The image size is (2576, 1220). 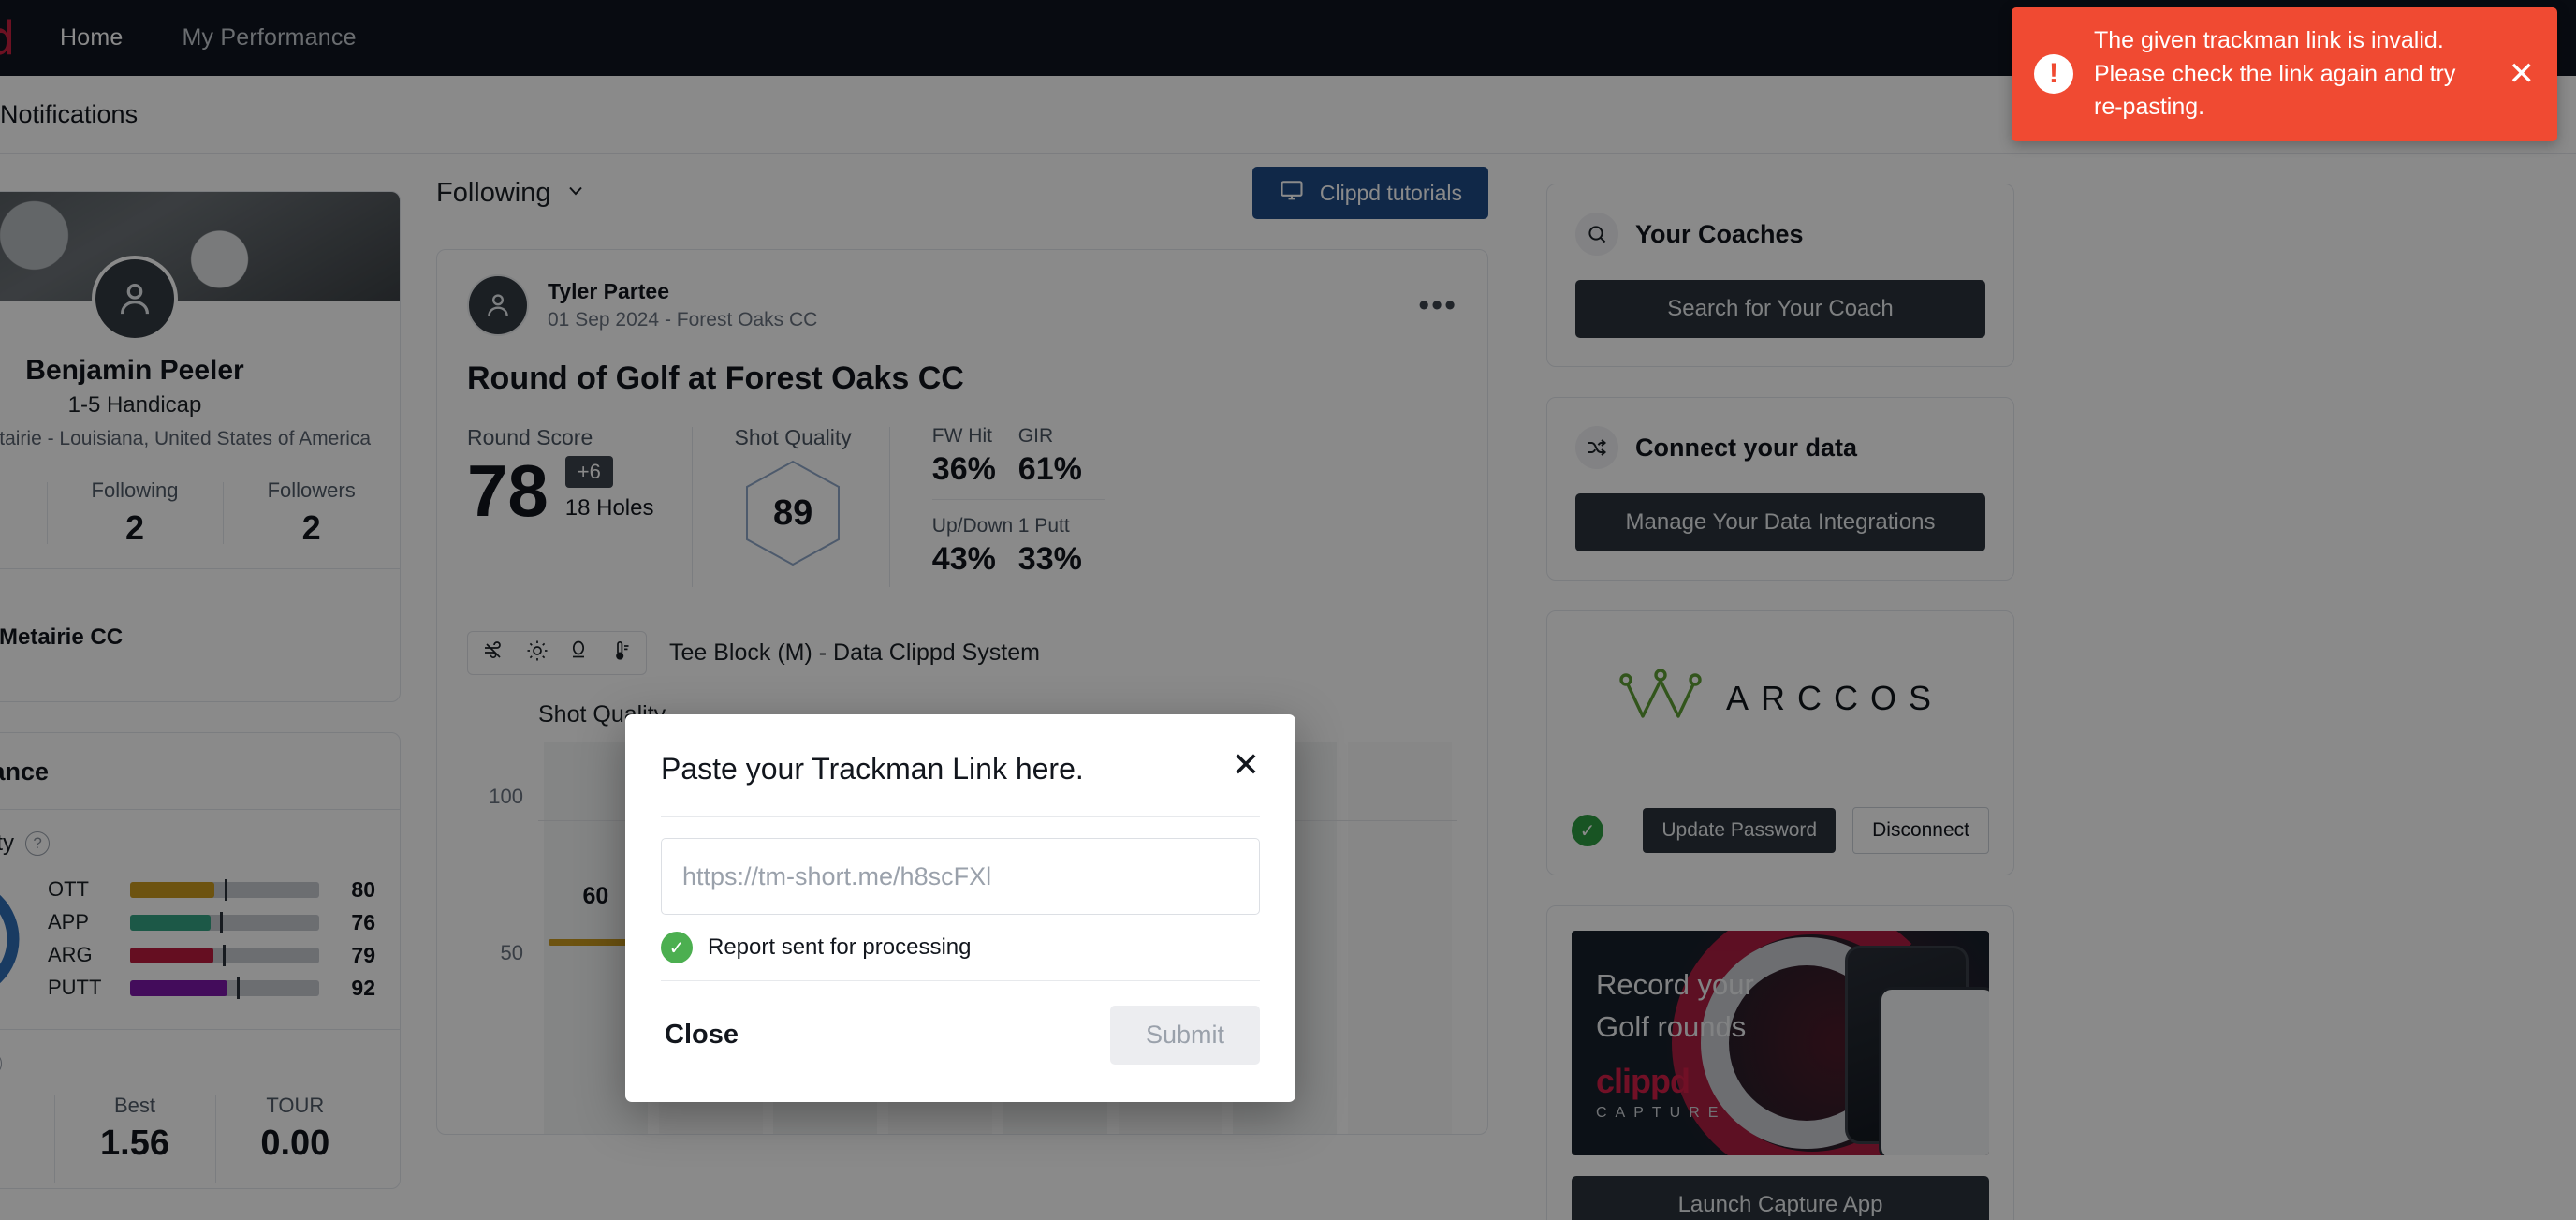 I want to click on modal-footer: Close Submit, so click(x=960, y=1041).